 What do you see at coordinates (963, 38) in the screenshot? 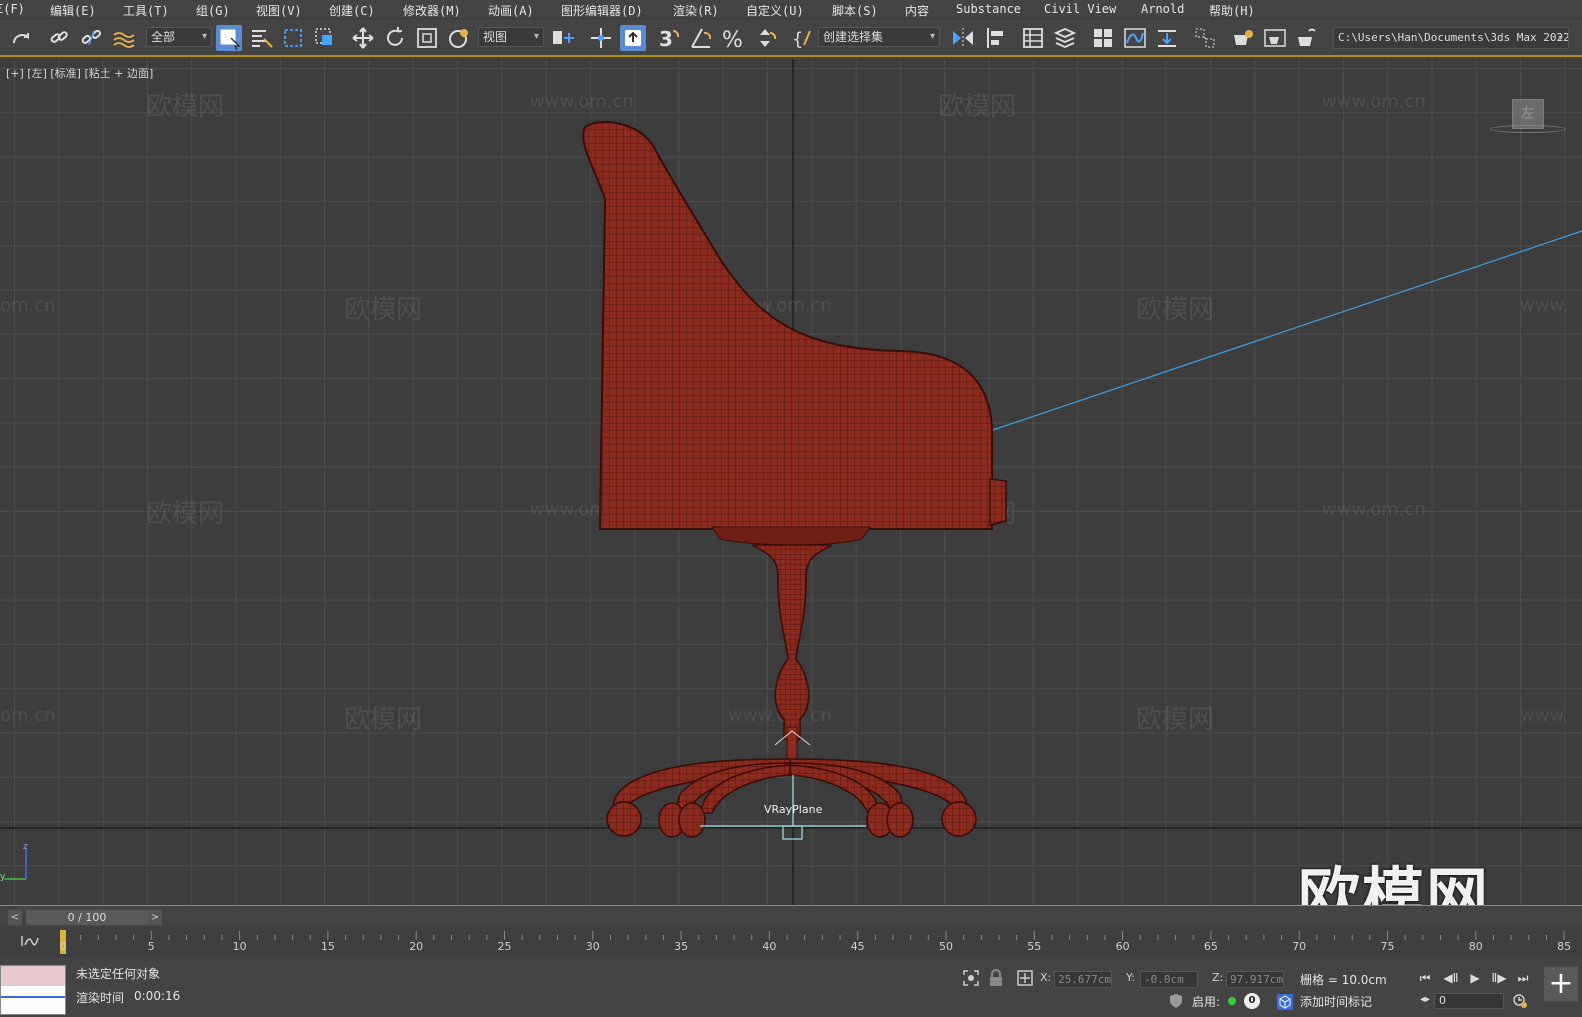
I see `mirror-icon` at bounding box center [963, 38].